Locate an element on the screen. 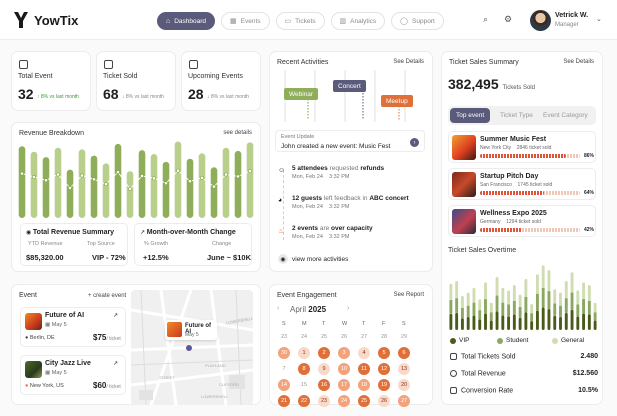 This screenshot has height=416, width=617. gear-icon: ⚙ is located at coordinates (508, 19).